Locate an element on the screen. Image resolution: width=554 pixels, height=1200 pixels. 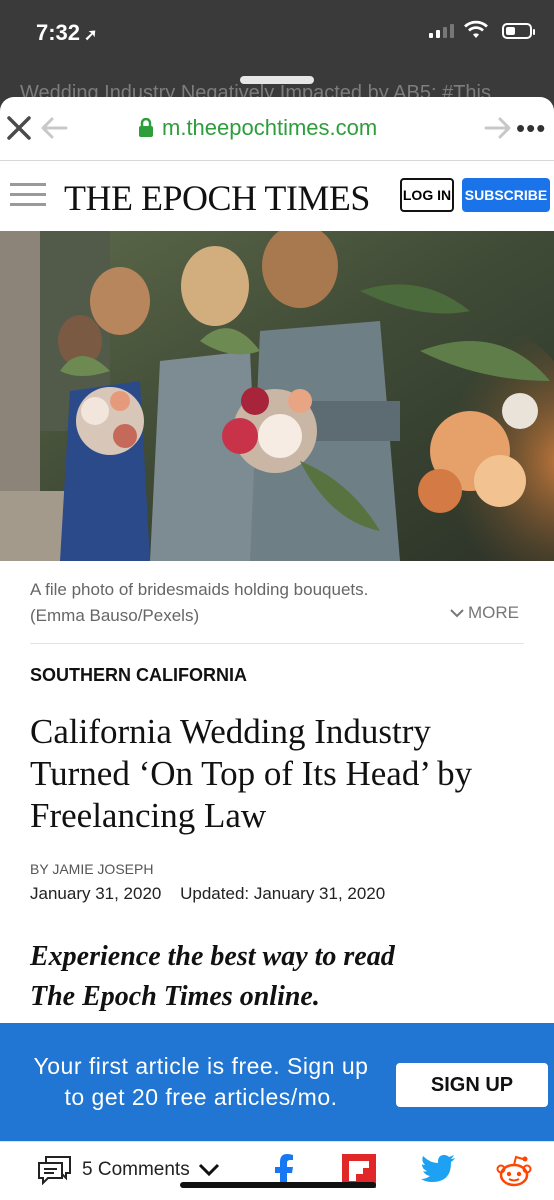
twitter-icon is located at coordinates (438, 1169).